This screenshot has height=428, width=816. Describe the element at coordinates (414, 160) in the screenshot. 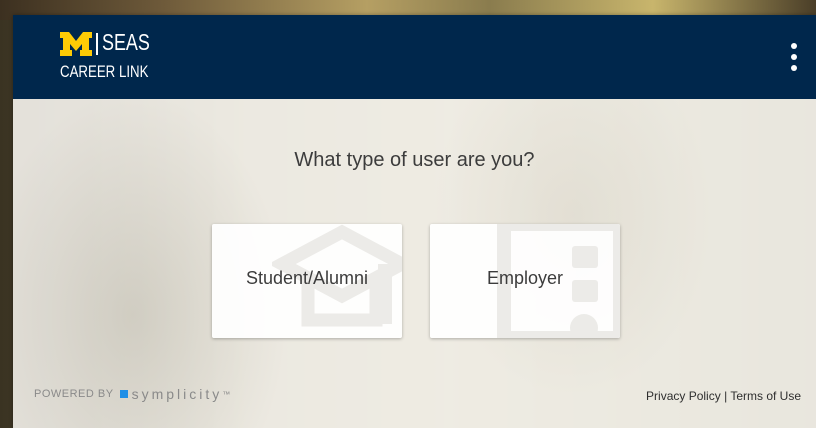

I see `user-type-question: What type of user are you?` at that location.